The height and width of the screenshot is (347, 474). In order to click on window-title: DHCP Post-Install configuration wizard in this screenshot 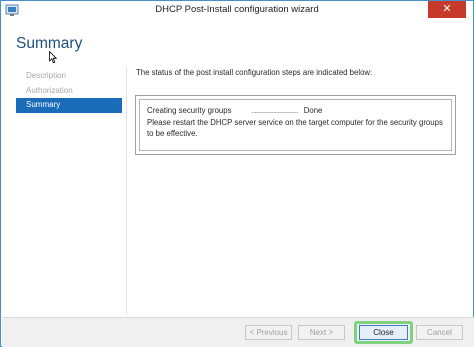, I will do `click(237, 9)`.